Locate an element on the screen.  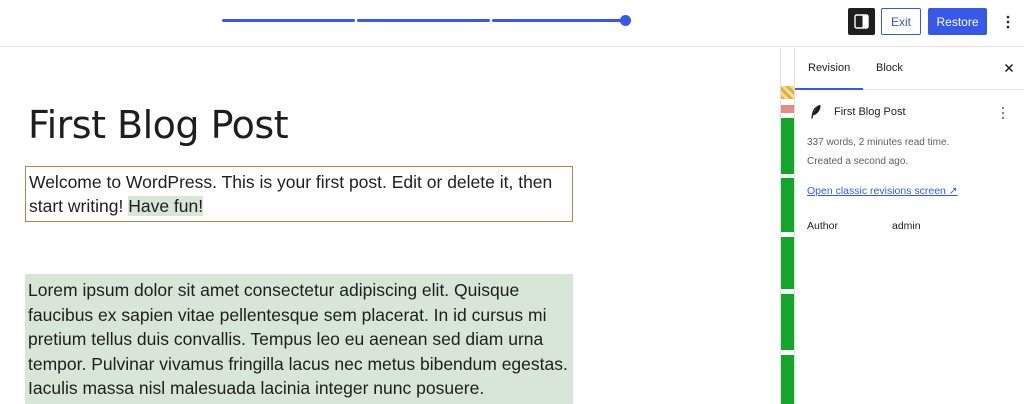
word-count: 337 words, 2 minutes read time. is located at coordinates (878, 142).